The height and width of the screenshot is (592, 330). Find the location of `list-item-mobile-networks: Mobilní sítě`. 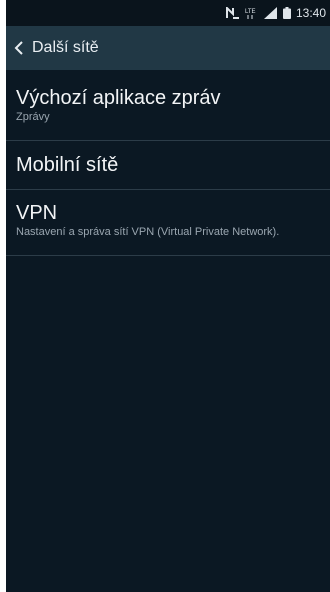

list-item-mobile-networks: Mobilní sítě is located at coordinates (168, 165).